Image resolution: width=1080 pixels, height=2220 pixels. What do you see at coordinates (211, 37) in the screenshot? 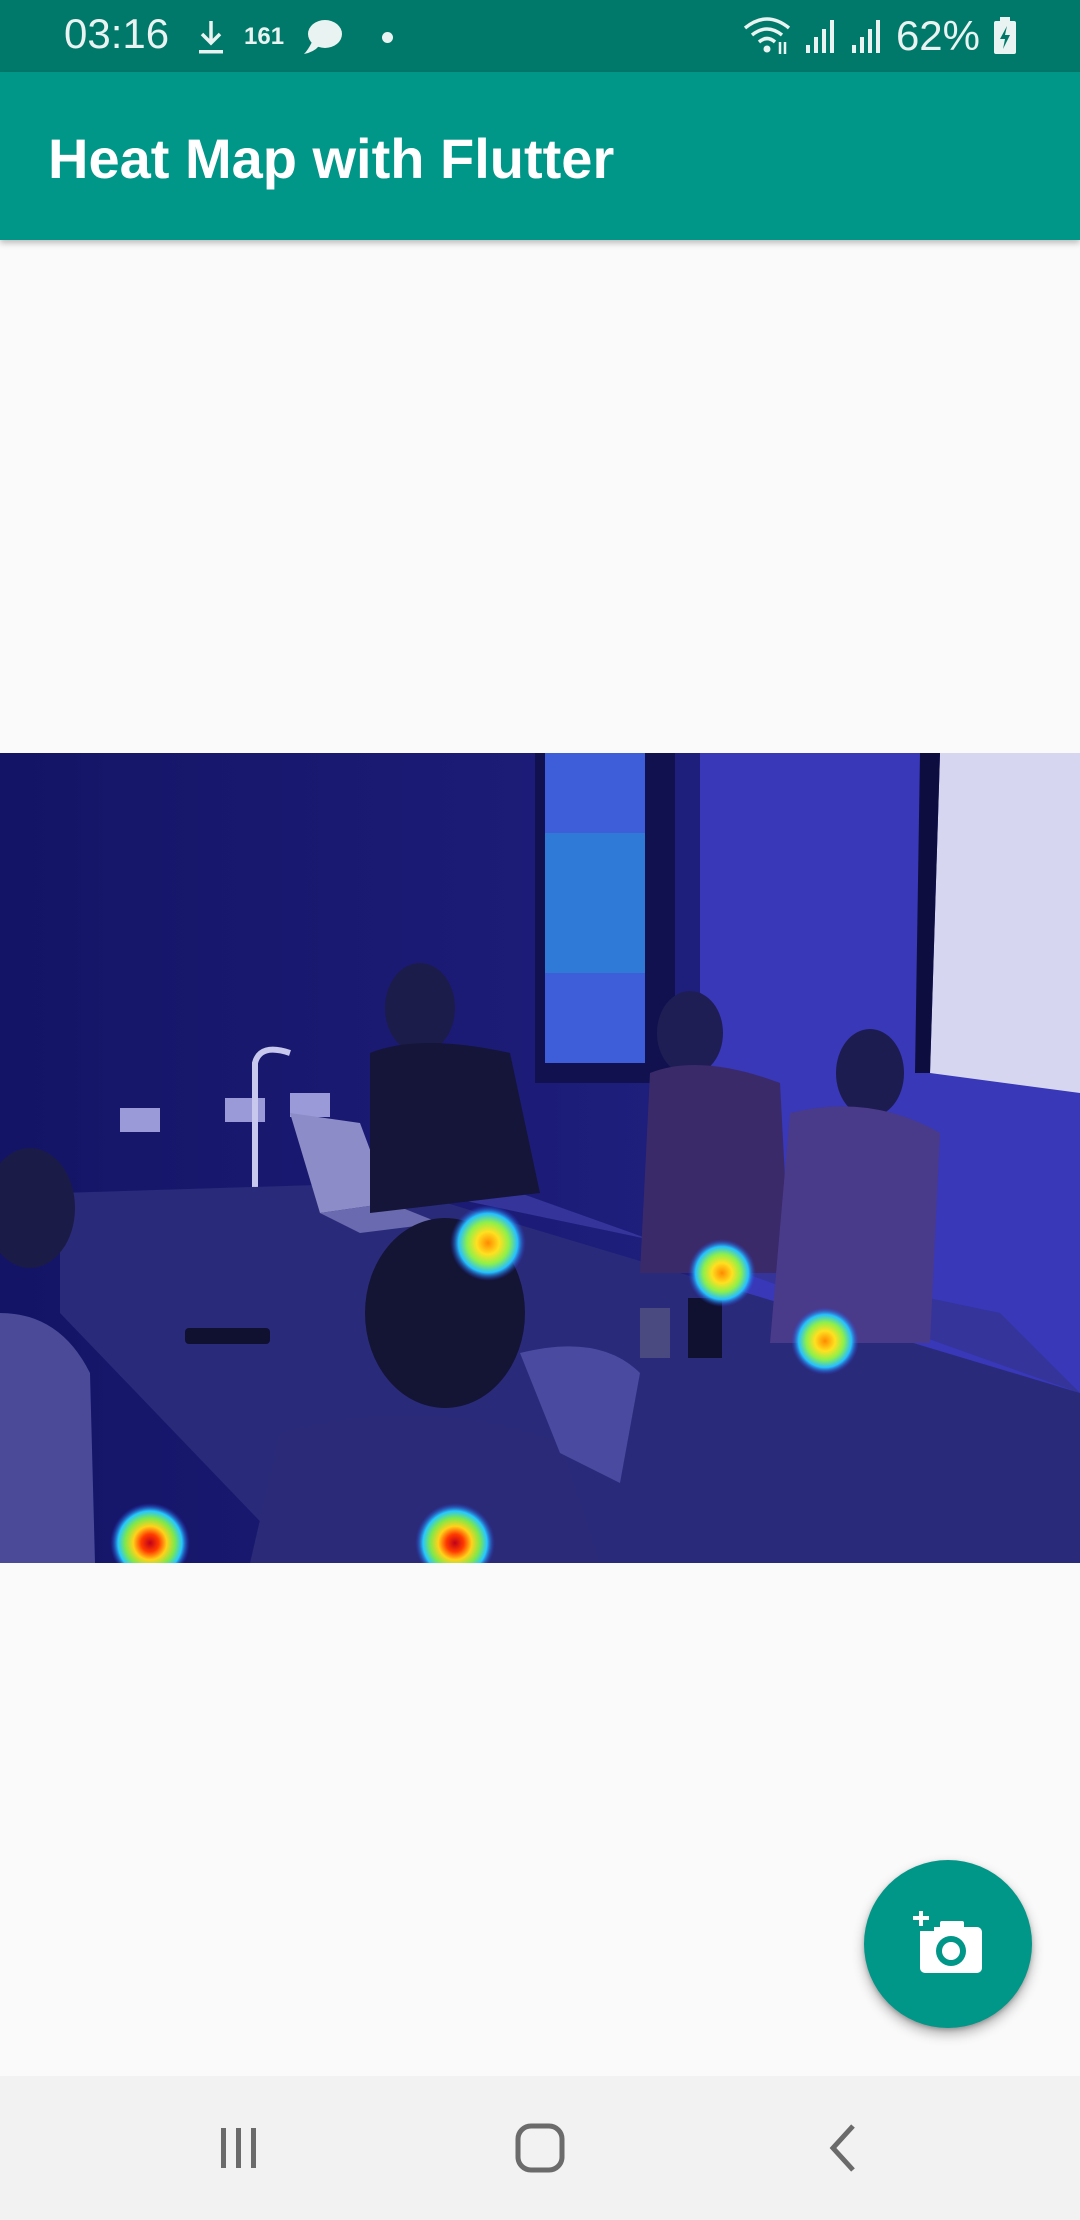
I see `download-icon` at bounding box center [211, 37].